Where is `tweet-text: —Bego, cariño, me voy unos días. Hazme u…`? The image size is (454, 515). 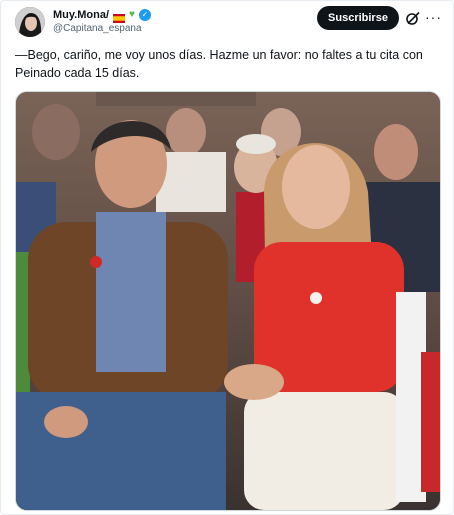 tweet-text: —Bego, cariño, me voy unos días. Hazme u… is located at coordinates (219, 64).